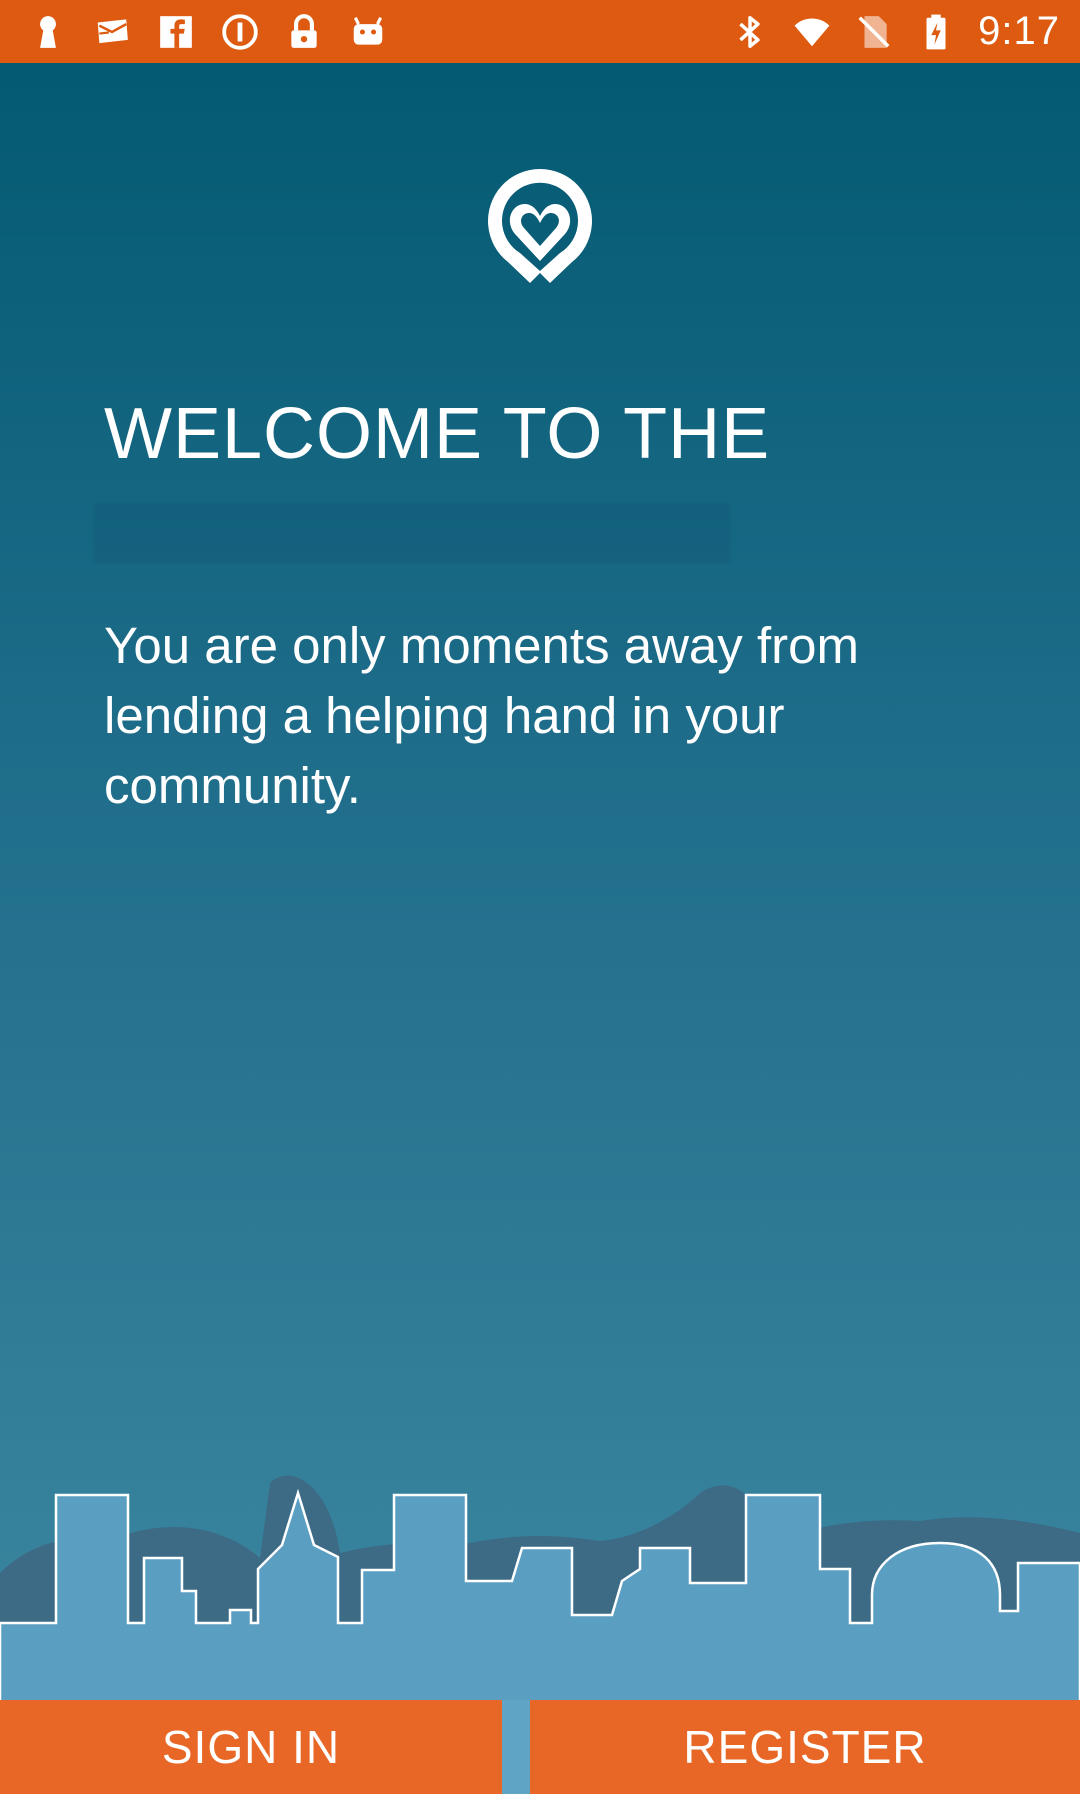 The height and width of the screenshot is (1794, 1080). I want to click on facebook-icon, so click(176, 32).